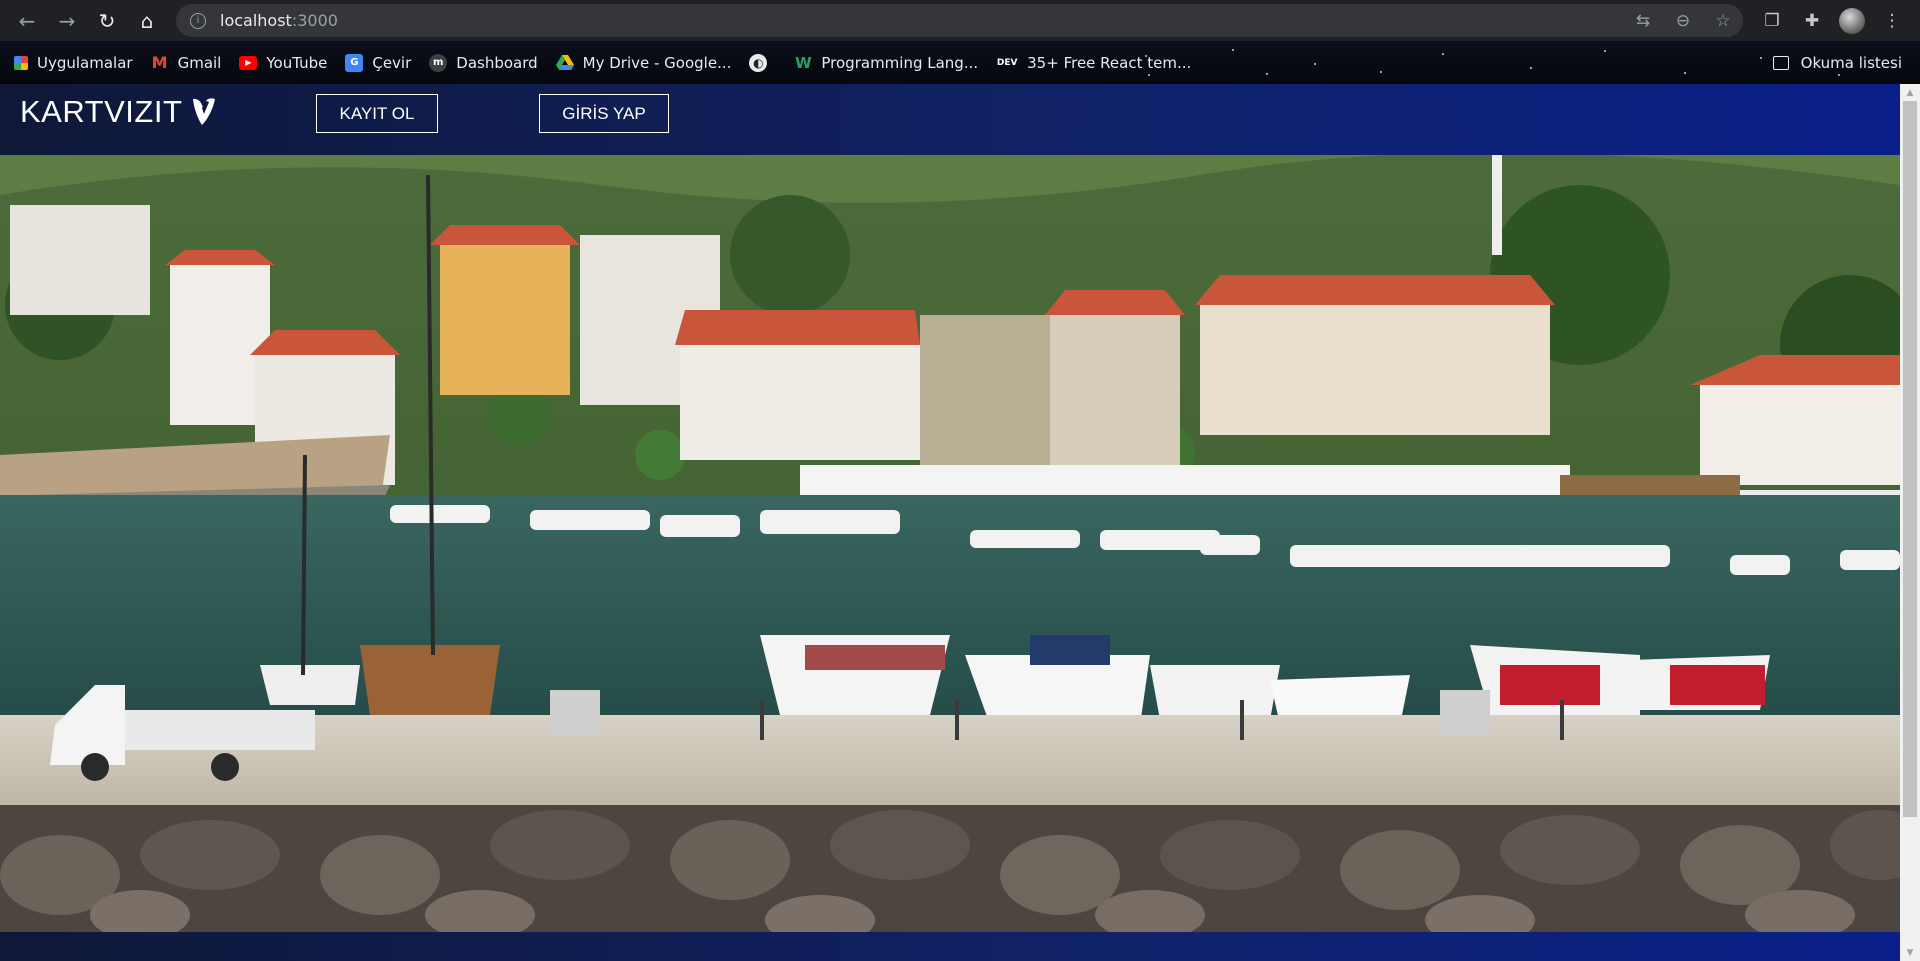 This screenshot has width=1920, height=961. Describe the element at coordinates (1892, 21) in the screenshot. I see `menu-kebab-icon: ⋮` at that location.